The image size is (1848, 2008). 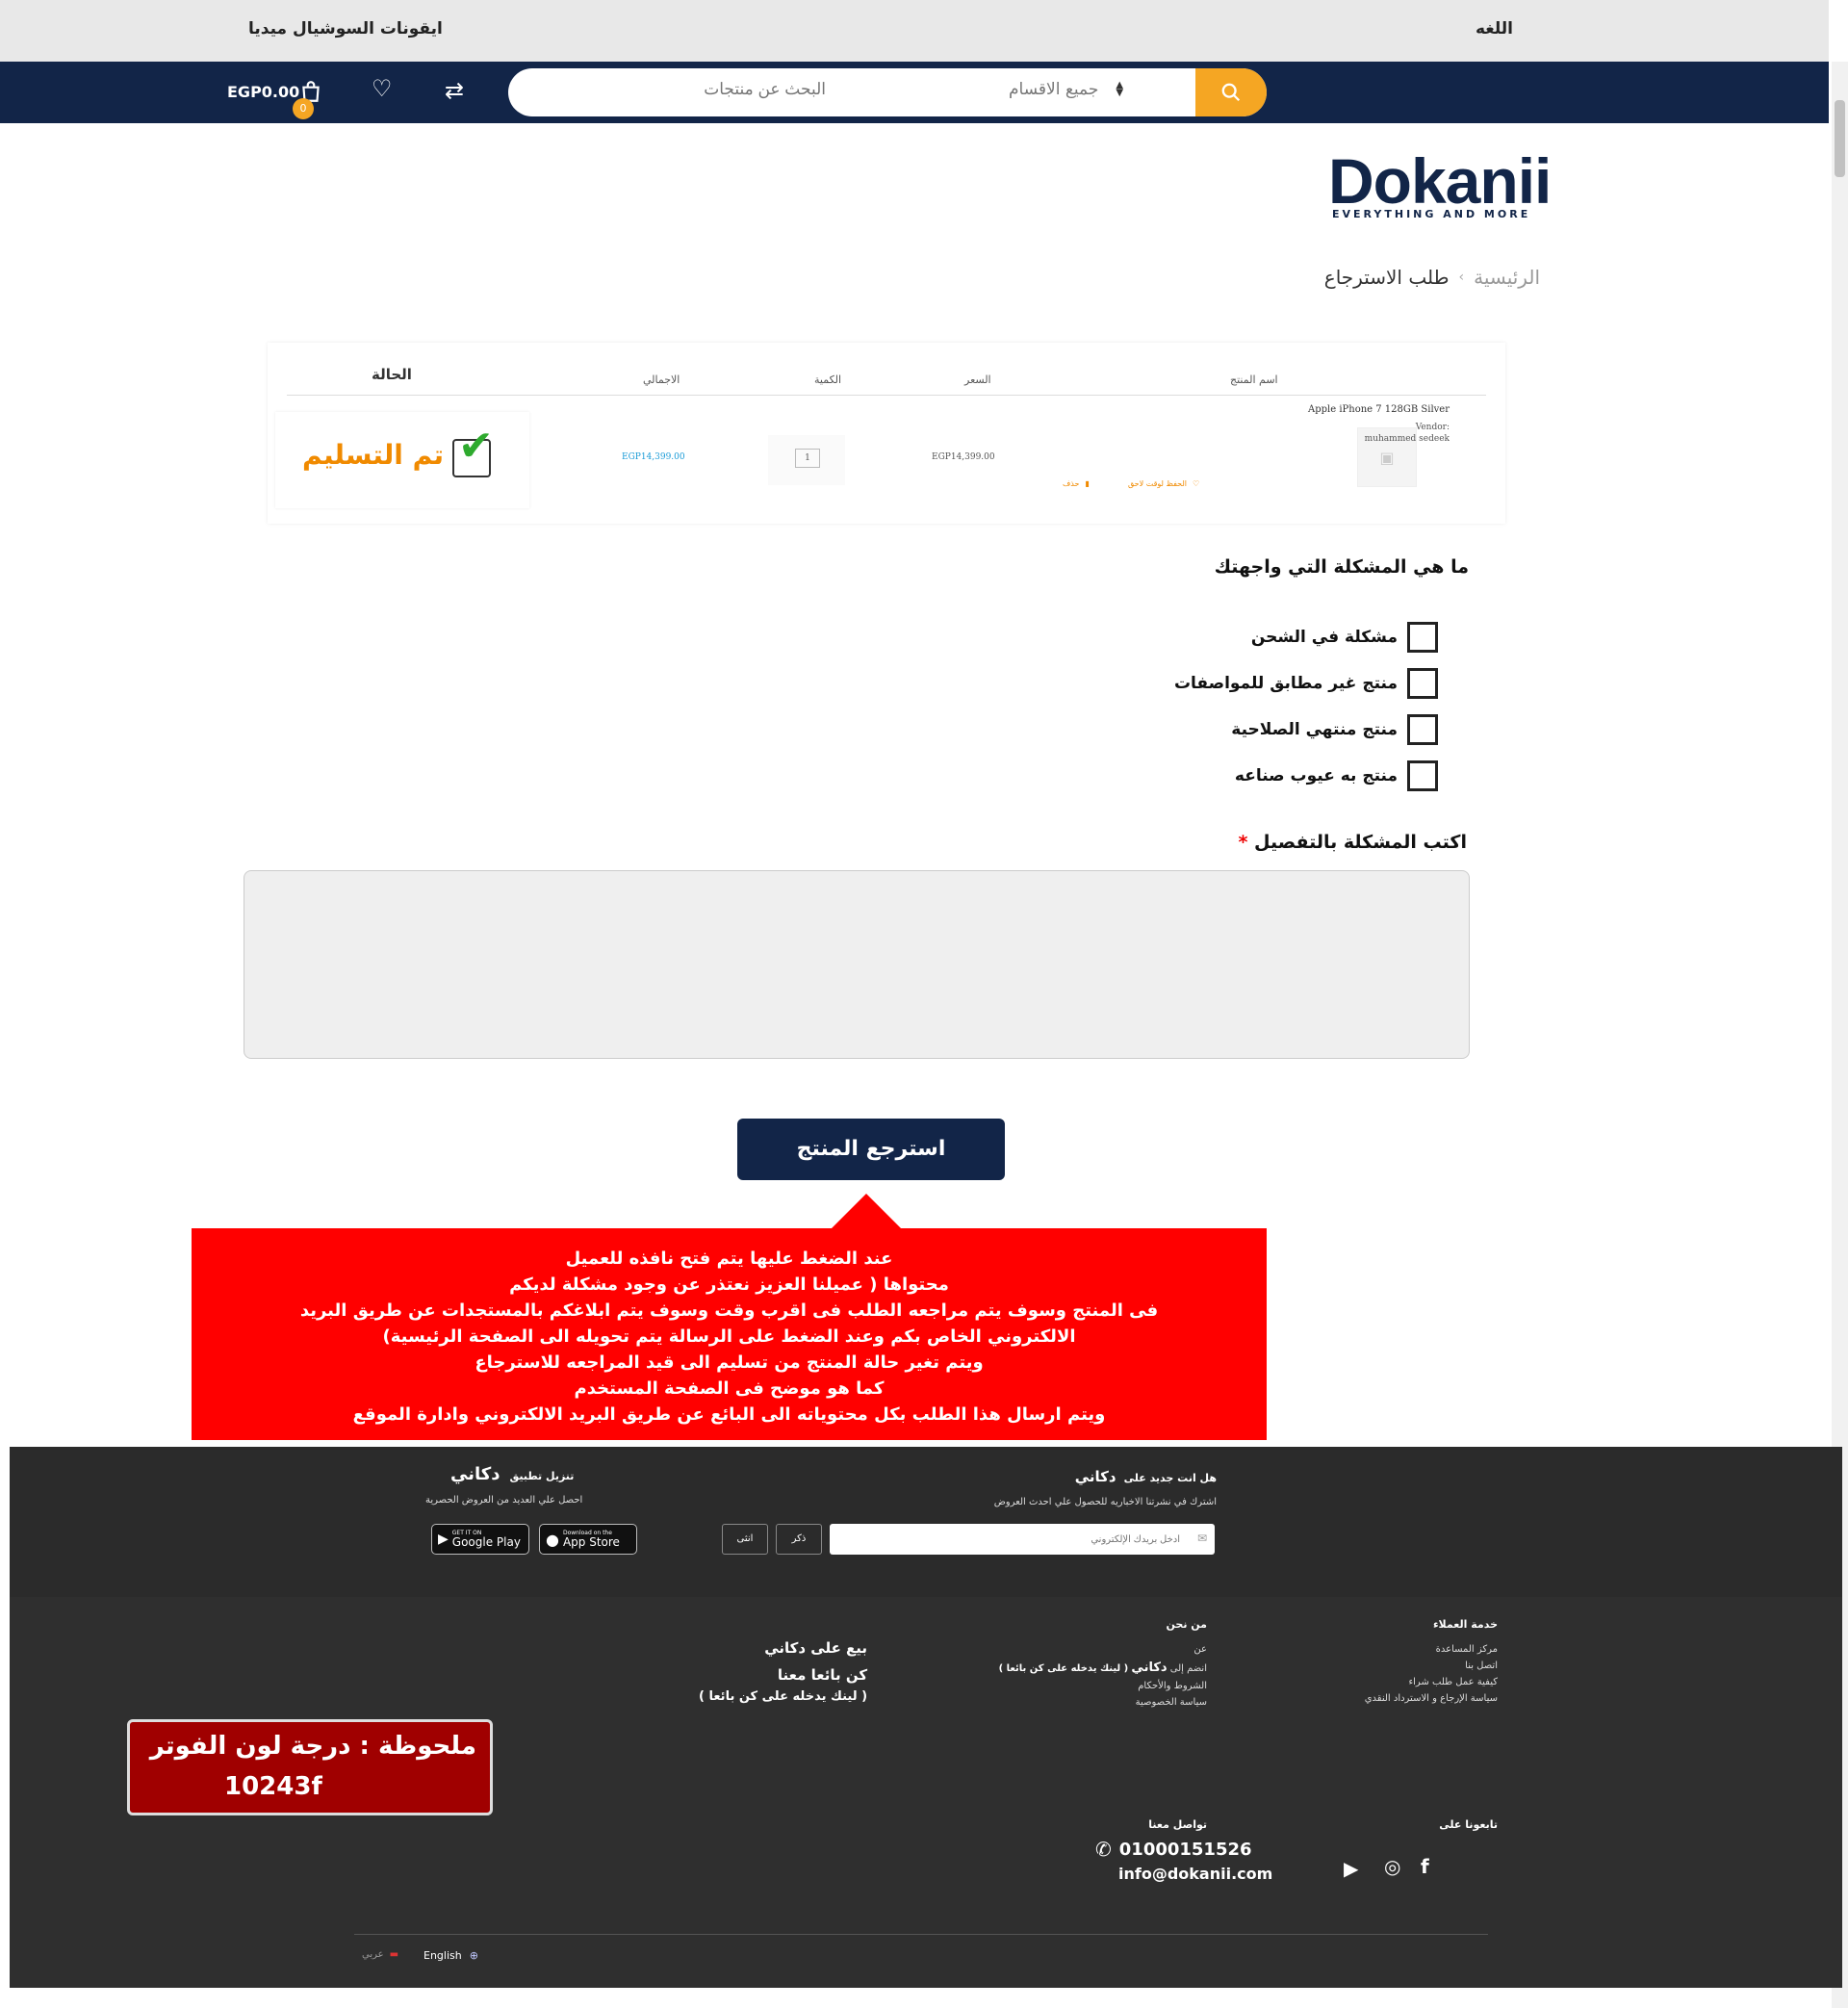 What do you see at coordinates (1341, 567) in the screenshot?
I see `problem-question: ما هي المشكلة التي واجهتك` at bounding box center [1341, 567].